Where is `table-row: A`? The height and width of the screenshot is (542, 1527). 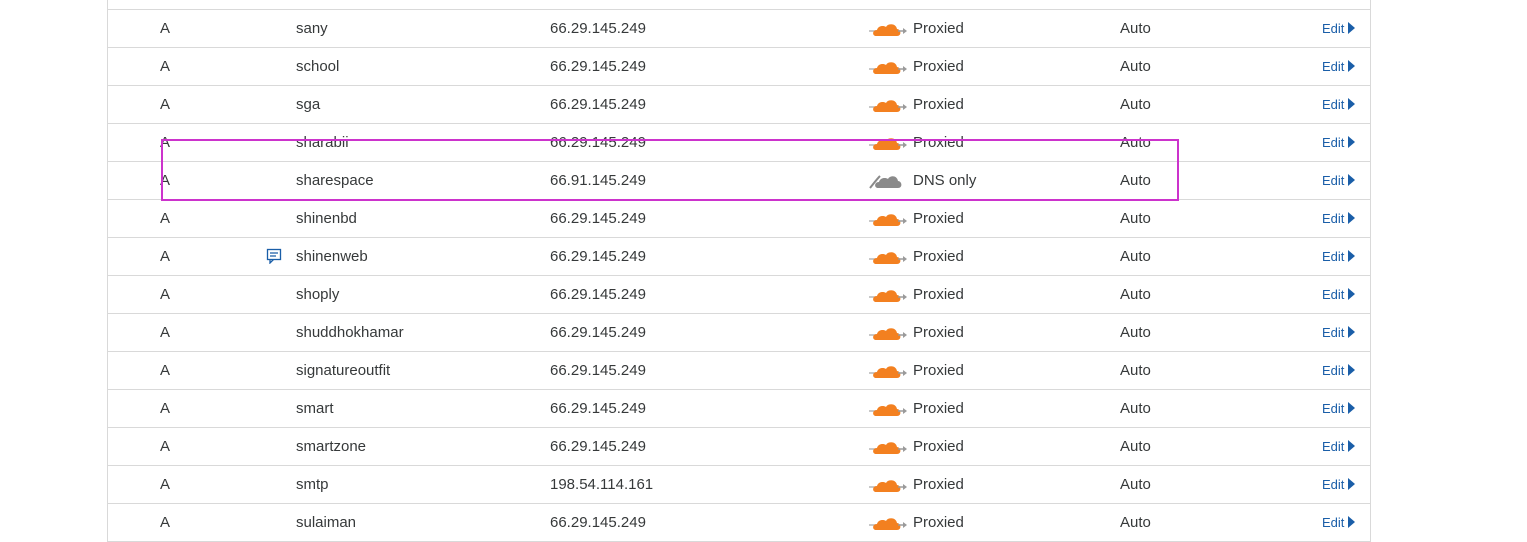
table-row: A is located at coordinates (739, 5).